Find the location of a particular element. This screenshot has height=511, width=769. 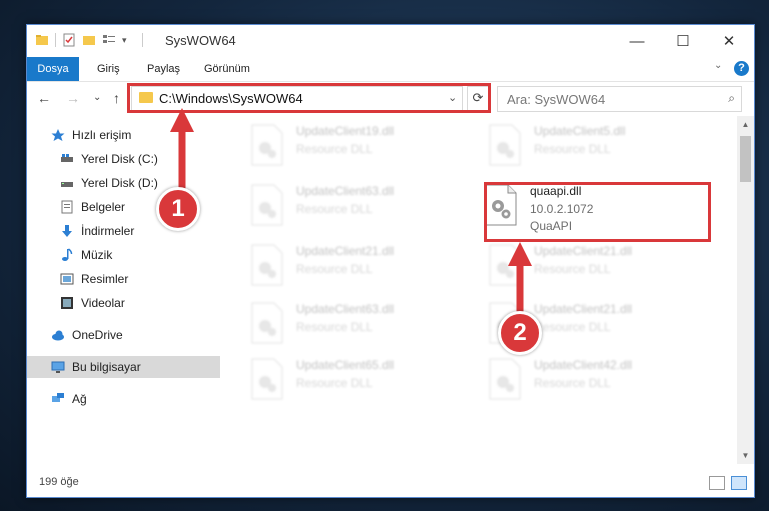

step-2-badge: 2 is located at coordinates (520, 333).